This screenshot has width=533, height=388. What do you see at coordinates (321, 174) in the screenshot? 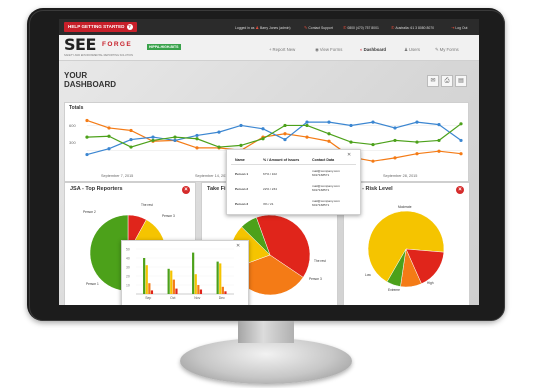
I see `table-row-1-phone: 6017168571` at bounding box center [321, 174].